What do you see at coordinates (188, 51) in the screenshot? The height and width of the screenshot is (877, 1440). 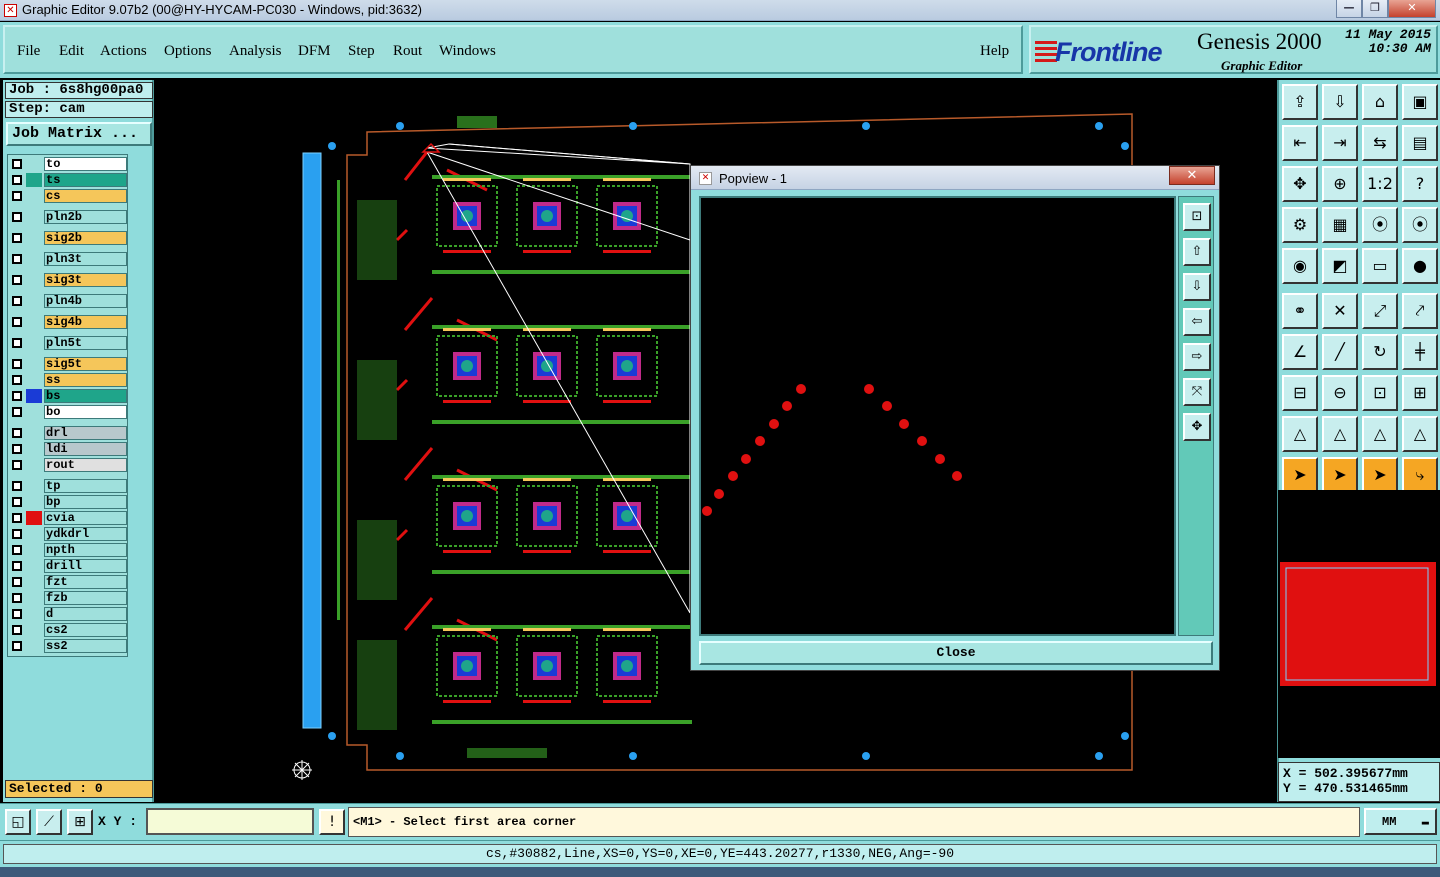 I see `menu-options: Options` at bounding box center [188, 51].